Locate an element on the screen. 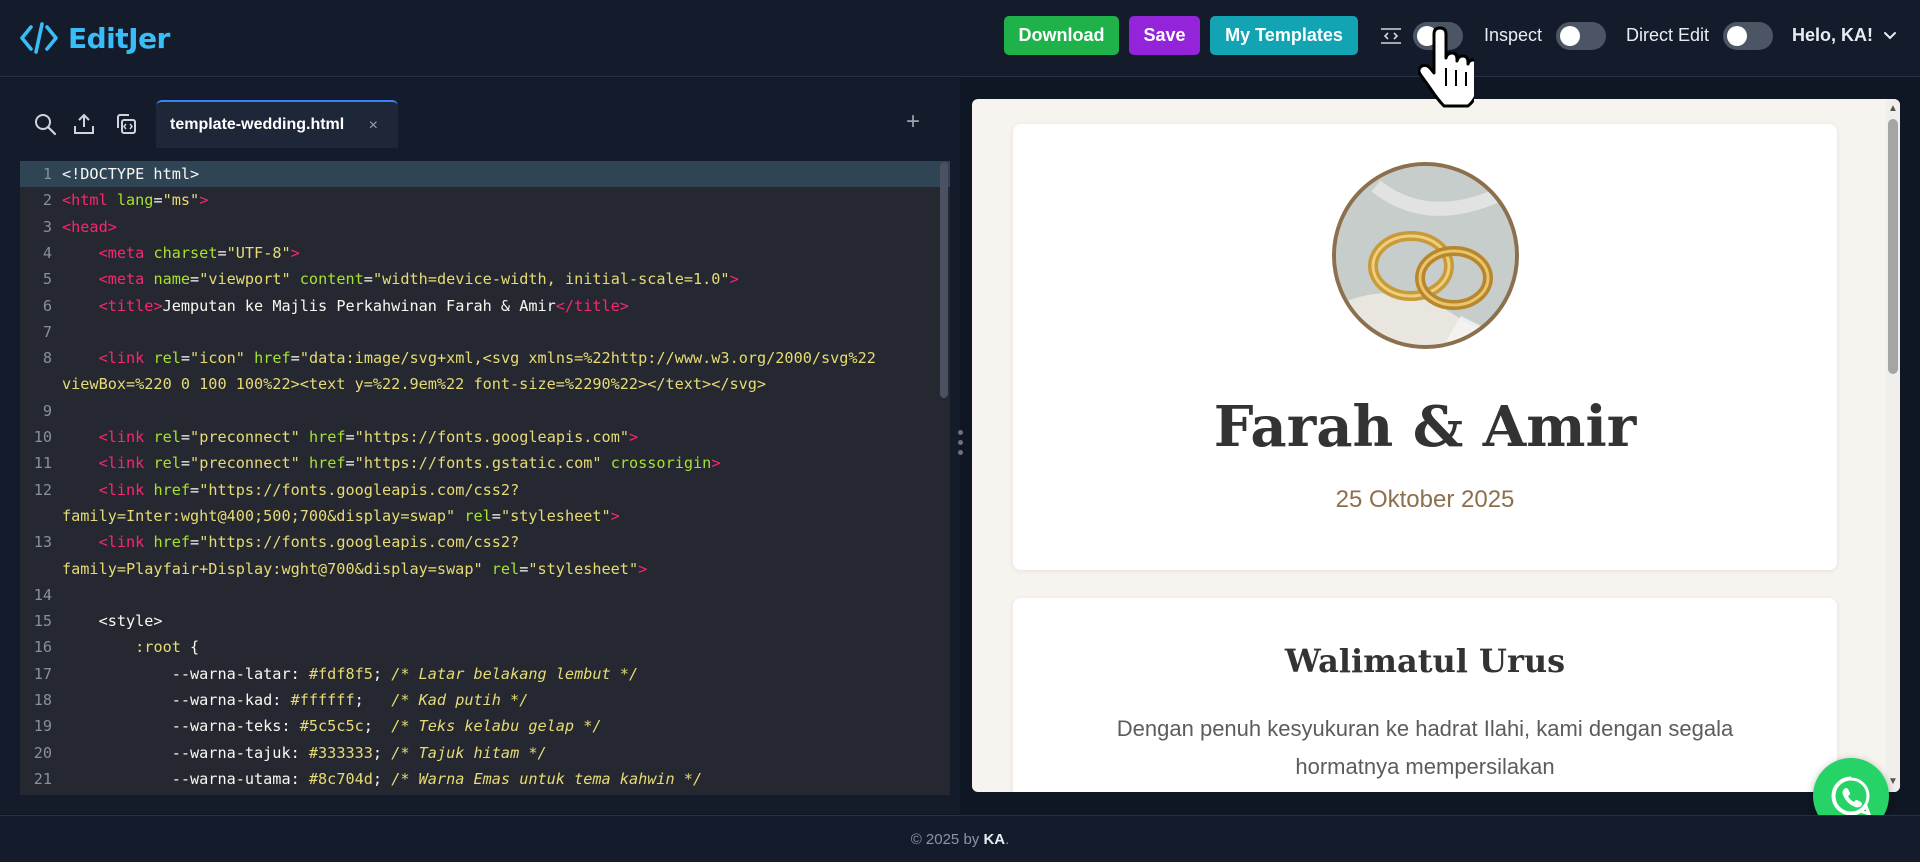  copy-code-icon is located at coordinates (126, 124).